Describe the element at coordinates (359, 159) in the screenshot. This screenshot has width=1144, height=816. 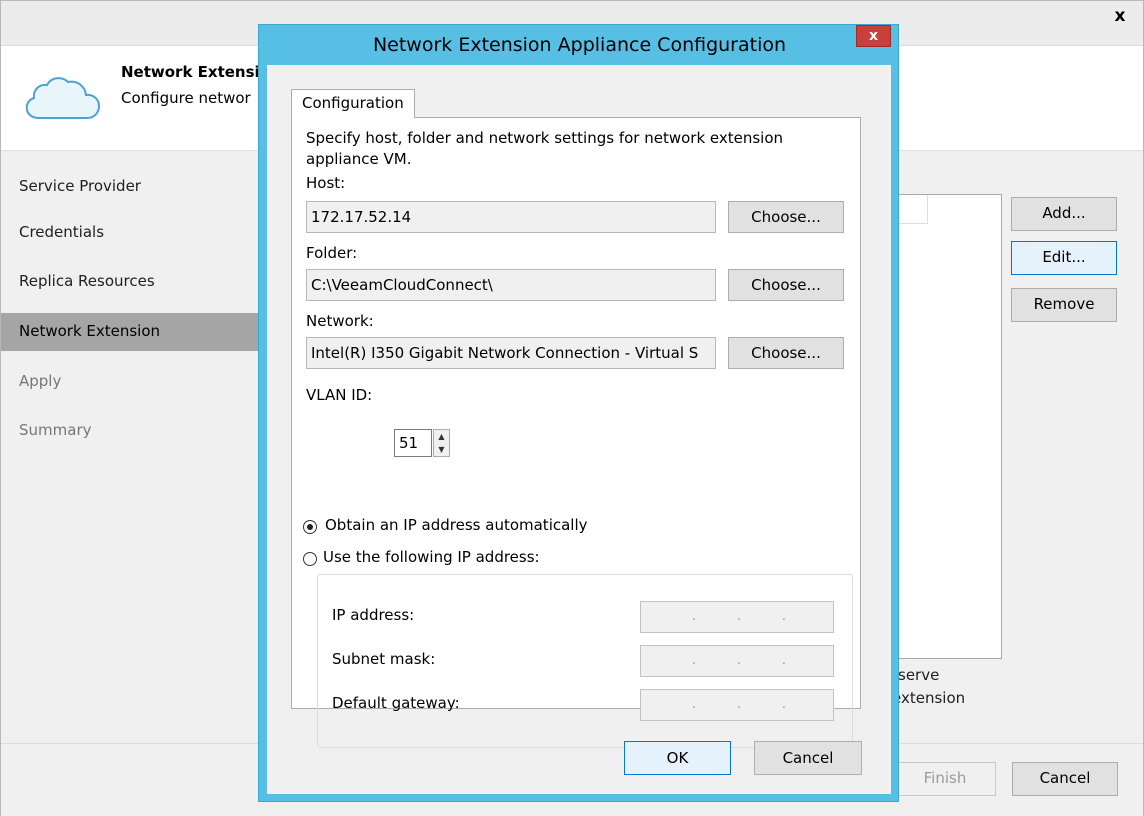
I see `description-line-2: appliance VM.` at that location.